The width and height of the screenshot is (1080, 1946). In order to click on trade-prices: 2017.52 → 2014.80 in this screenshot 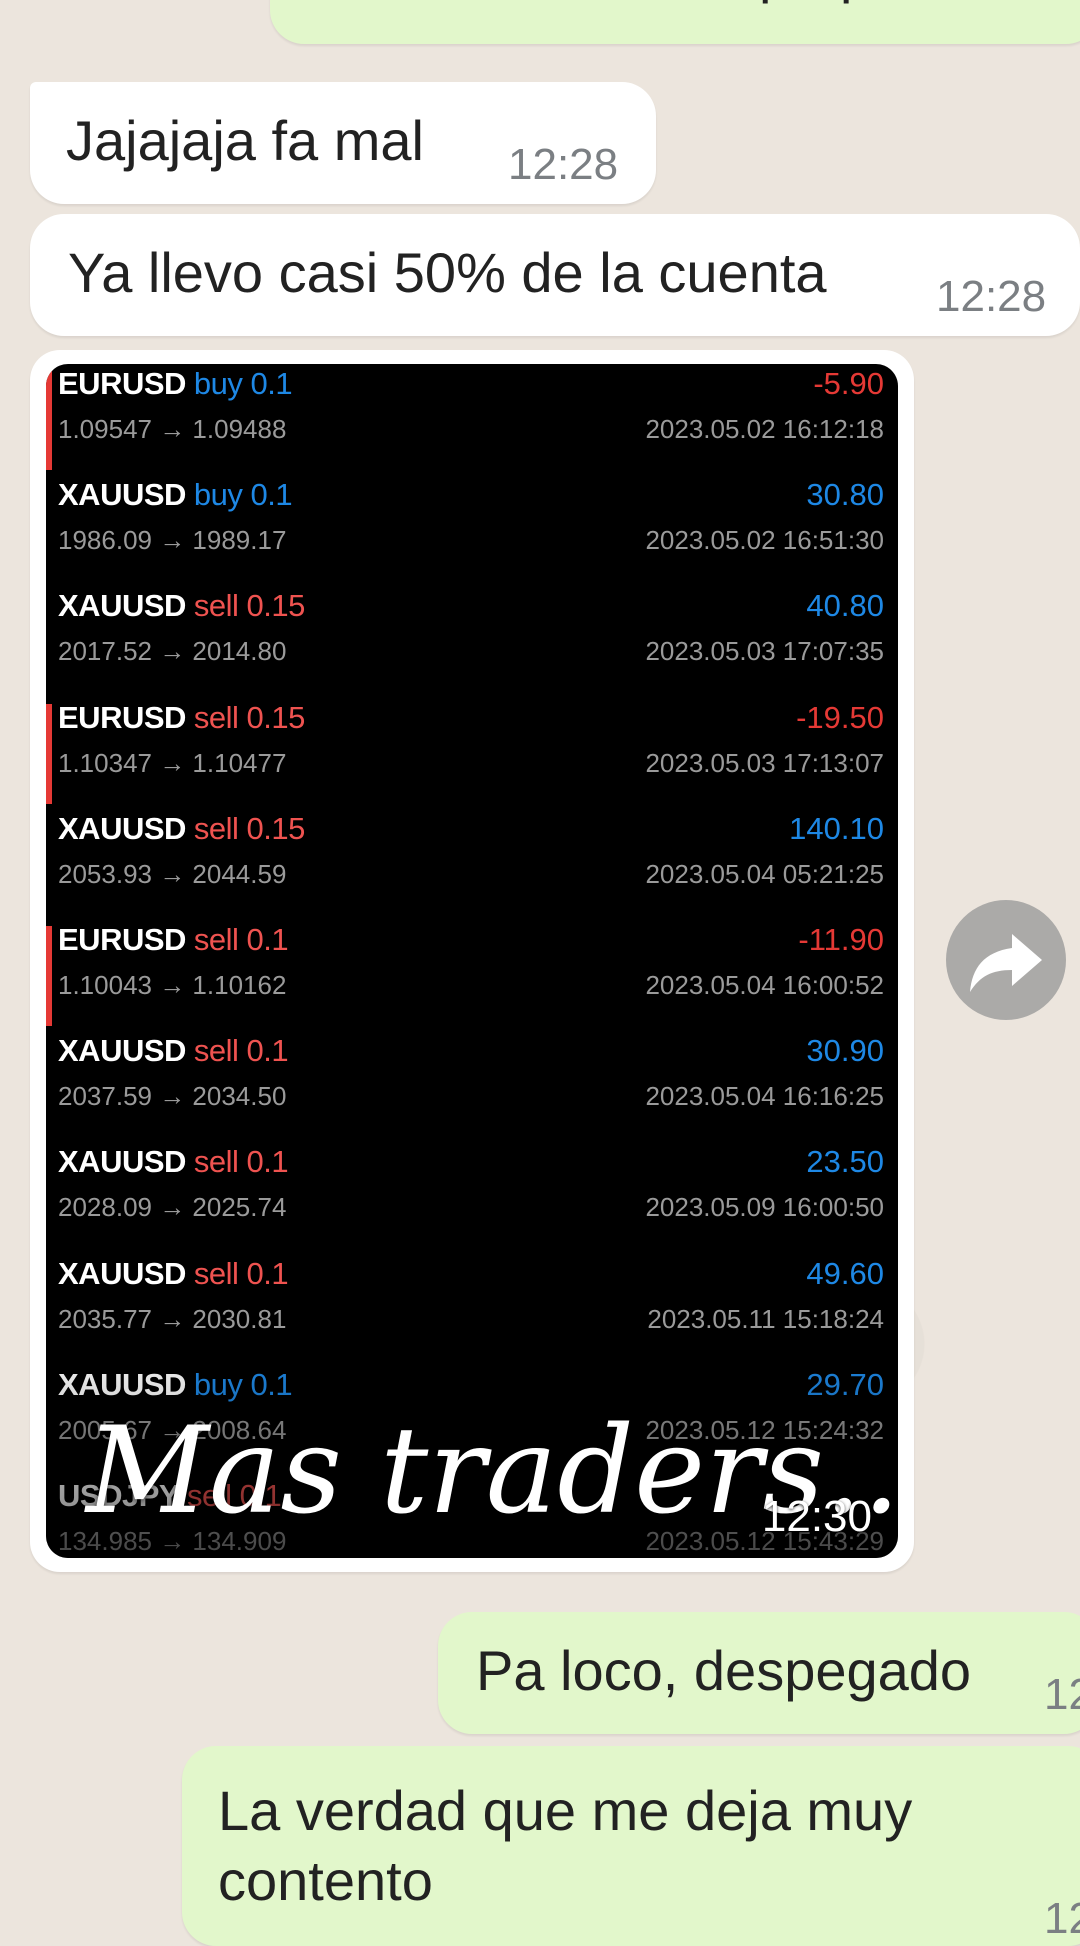, I will do `click(172, 651)`.